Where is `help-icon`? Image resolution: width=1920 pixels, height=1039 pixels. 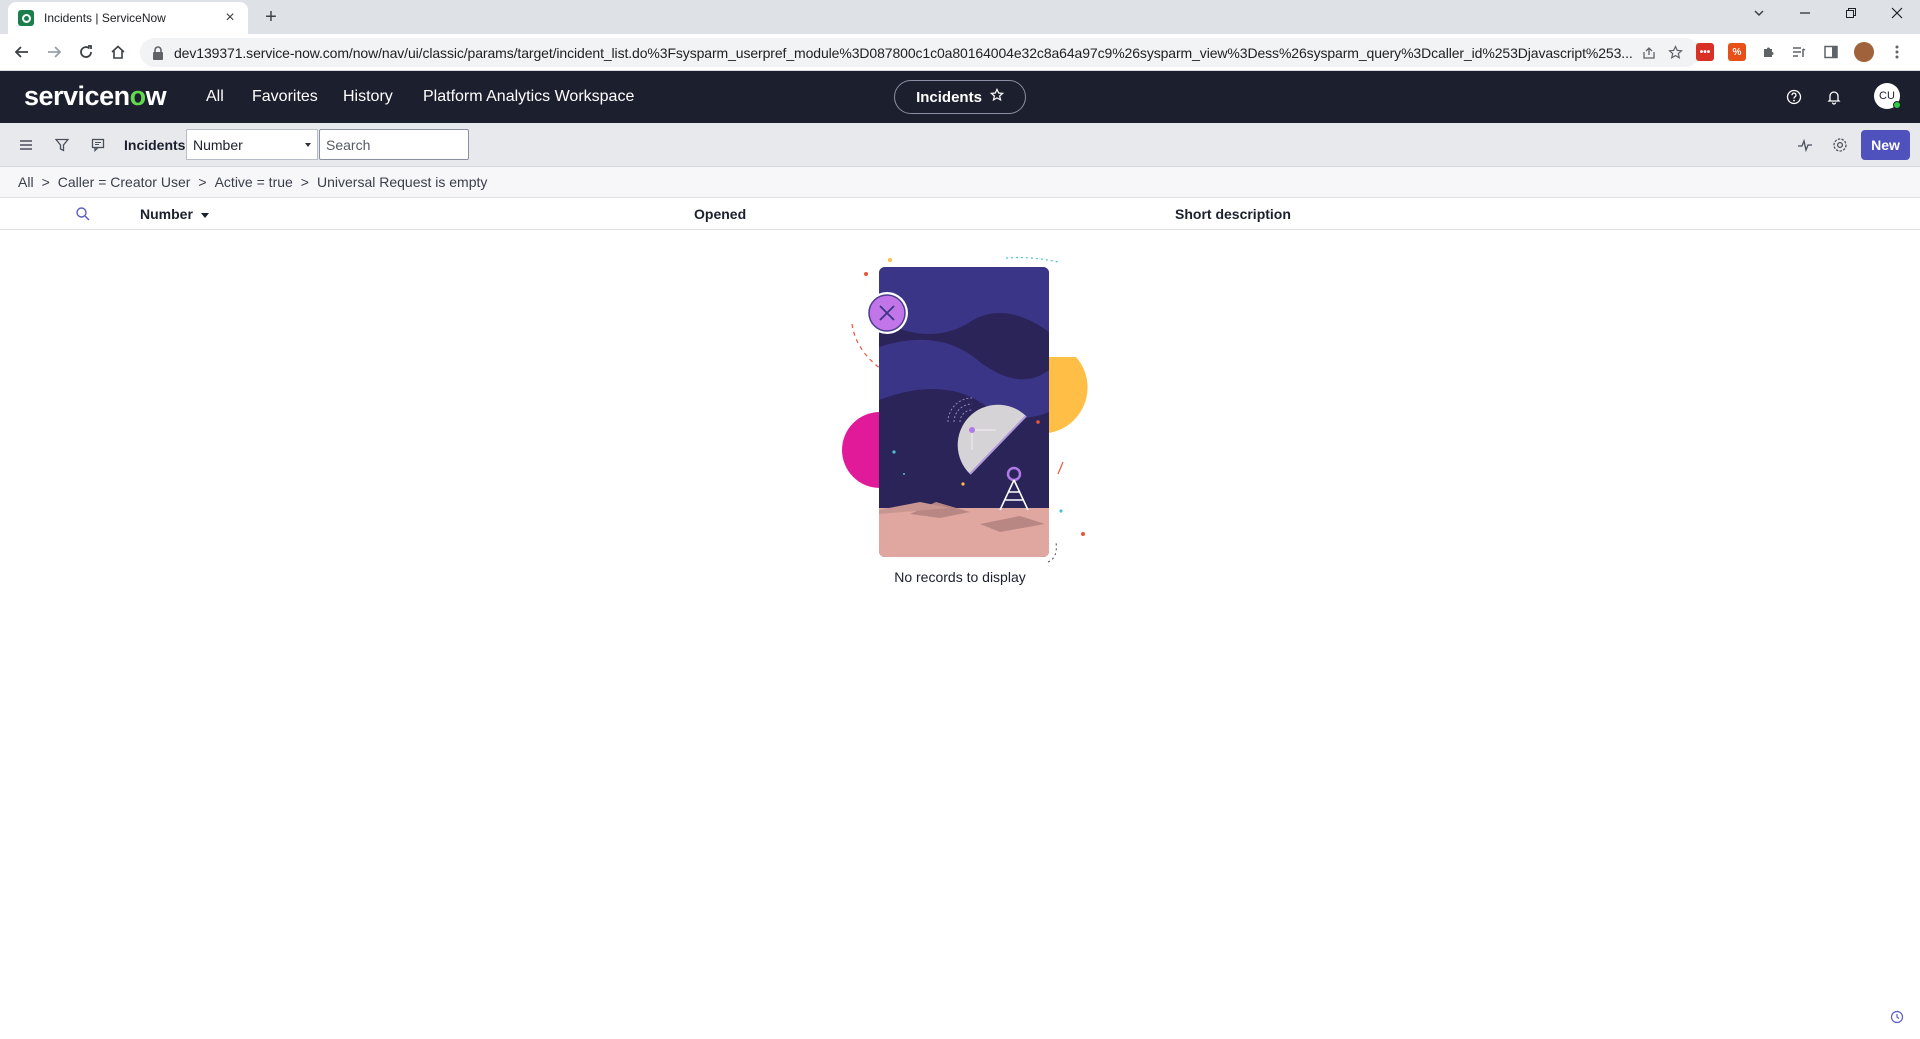
help-icon is located at coordinates (1794, 97).